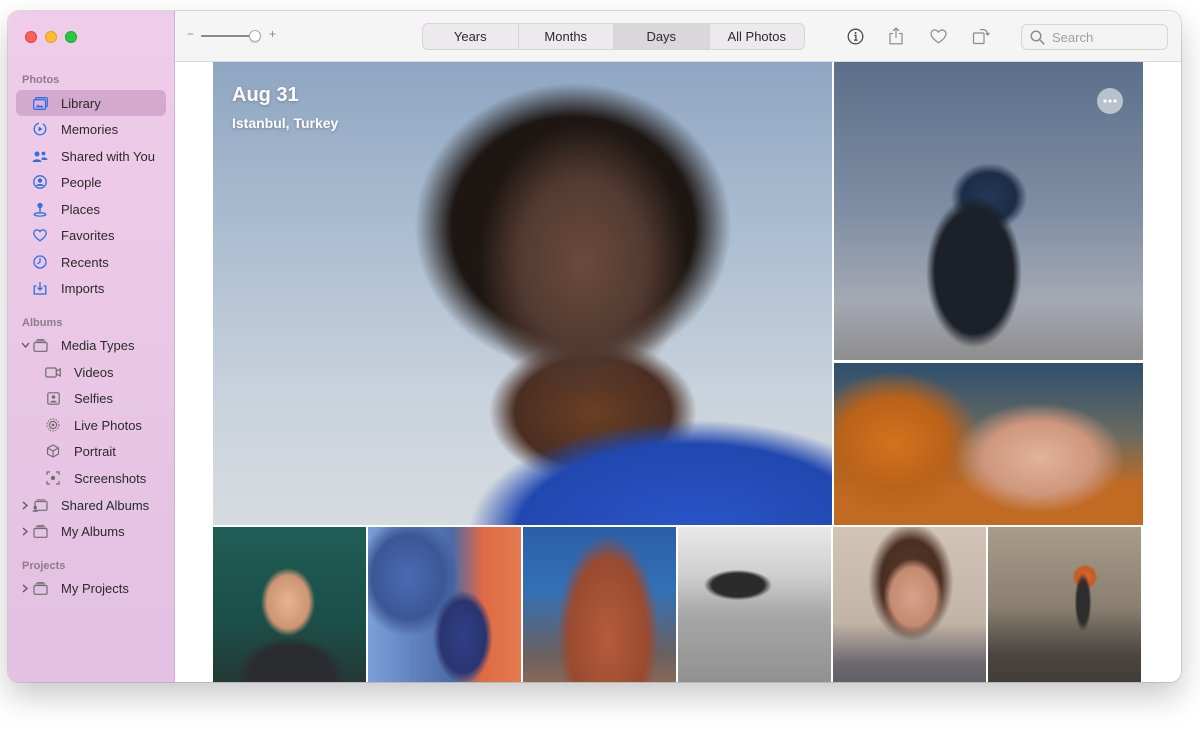 This screenshot has width=1200, height=729. I want to click on sidebar-item-label: My Albums, so click(93, 531).